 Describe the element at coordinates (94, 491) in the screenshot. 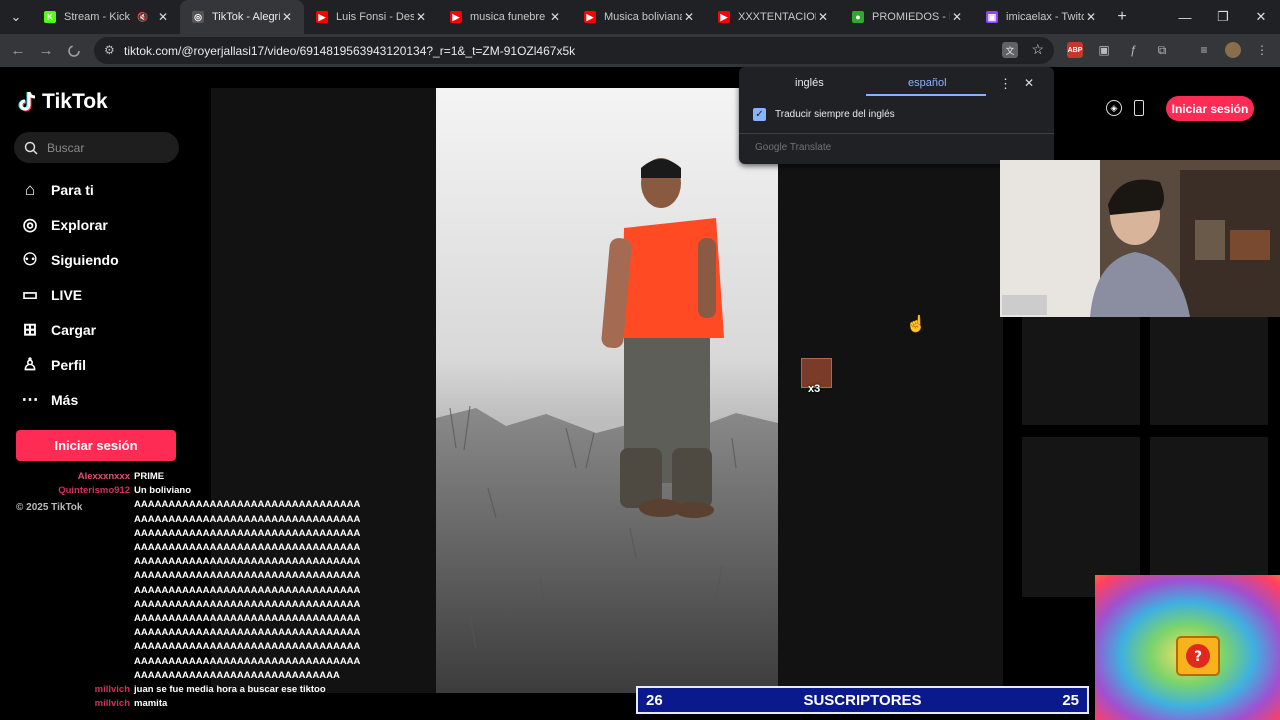

I see `chat-username: Quinterismo912` at that location.